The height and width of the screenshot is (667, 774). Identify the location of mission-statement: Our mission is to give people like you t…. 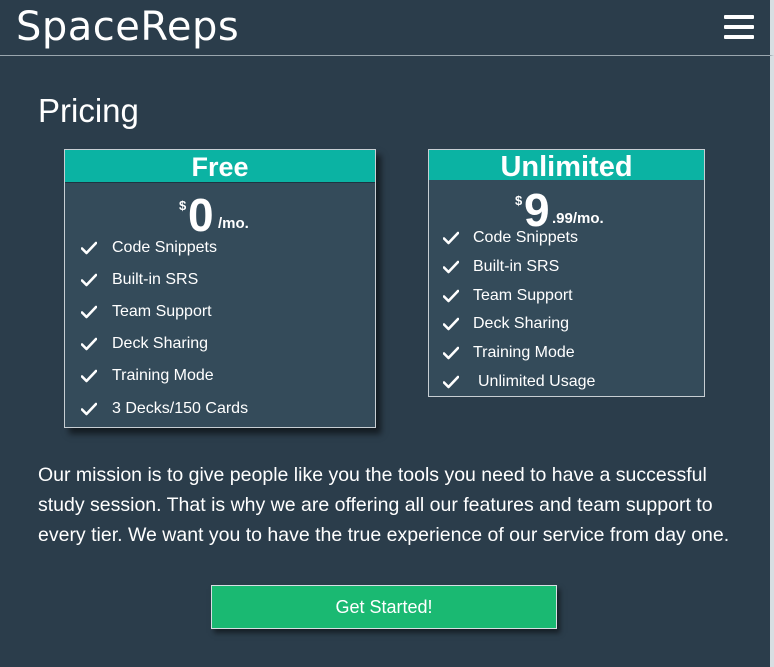
(384, 505).